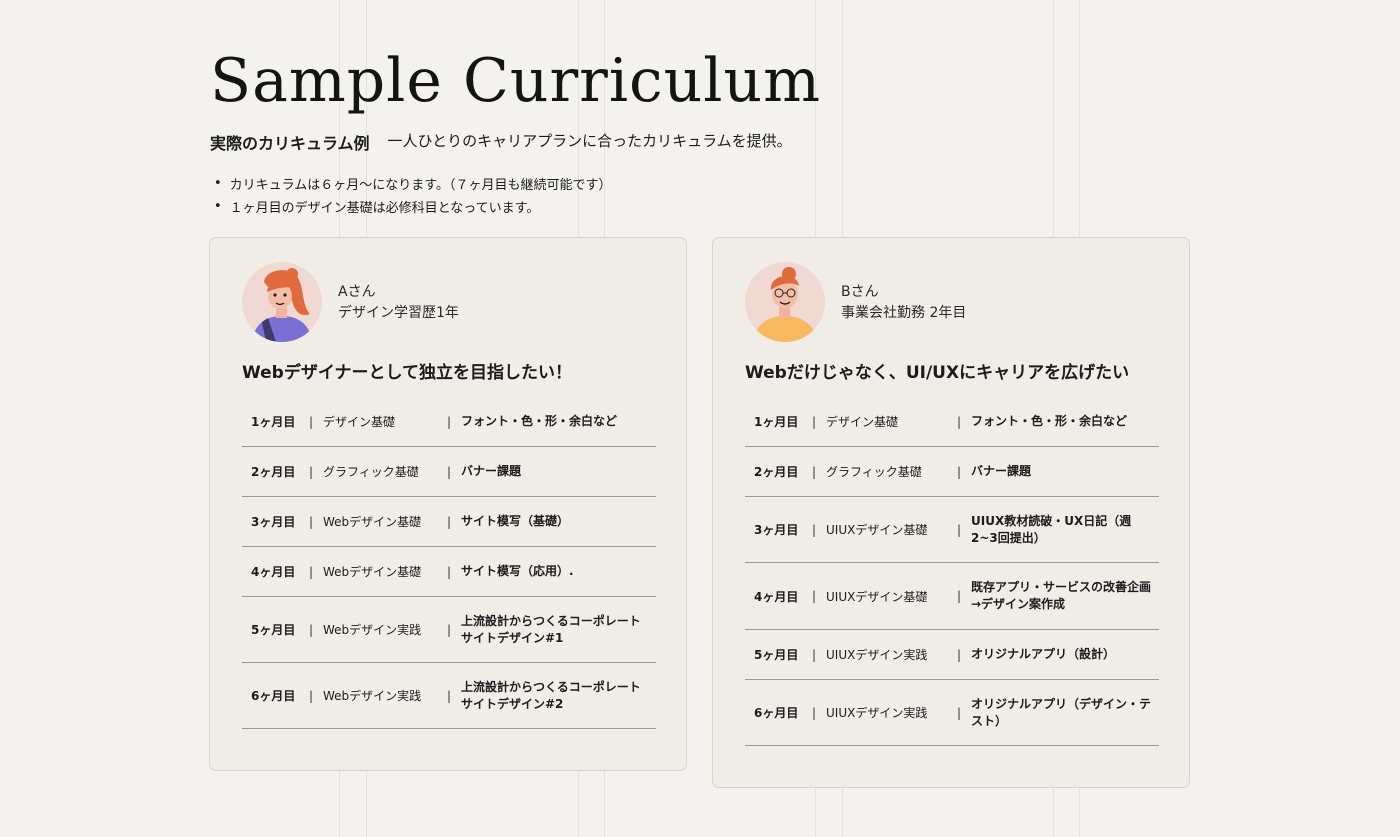 This screenshot has width=1400, height=837. Describe the element at coordinates (515, 521) in the screenshot. I see `row-content: サイト模写（基礎）` at that location.